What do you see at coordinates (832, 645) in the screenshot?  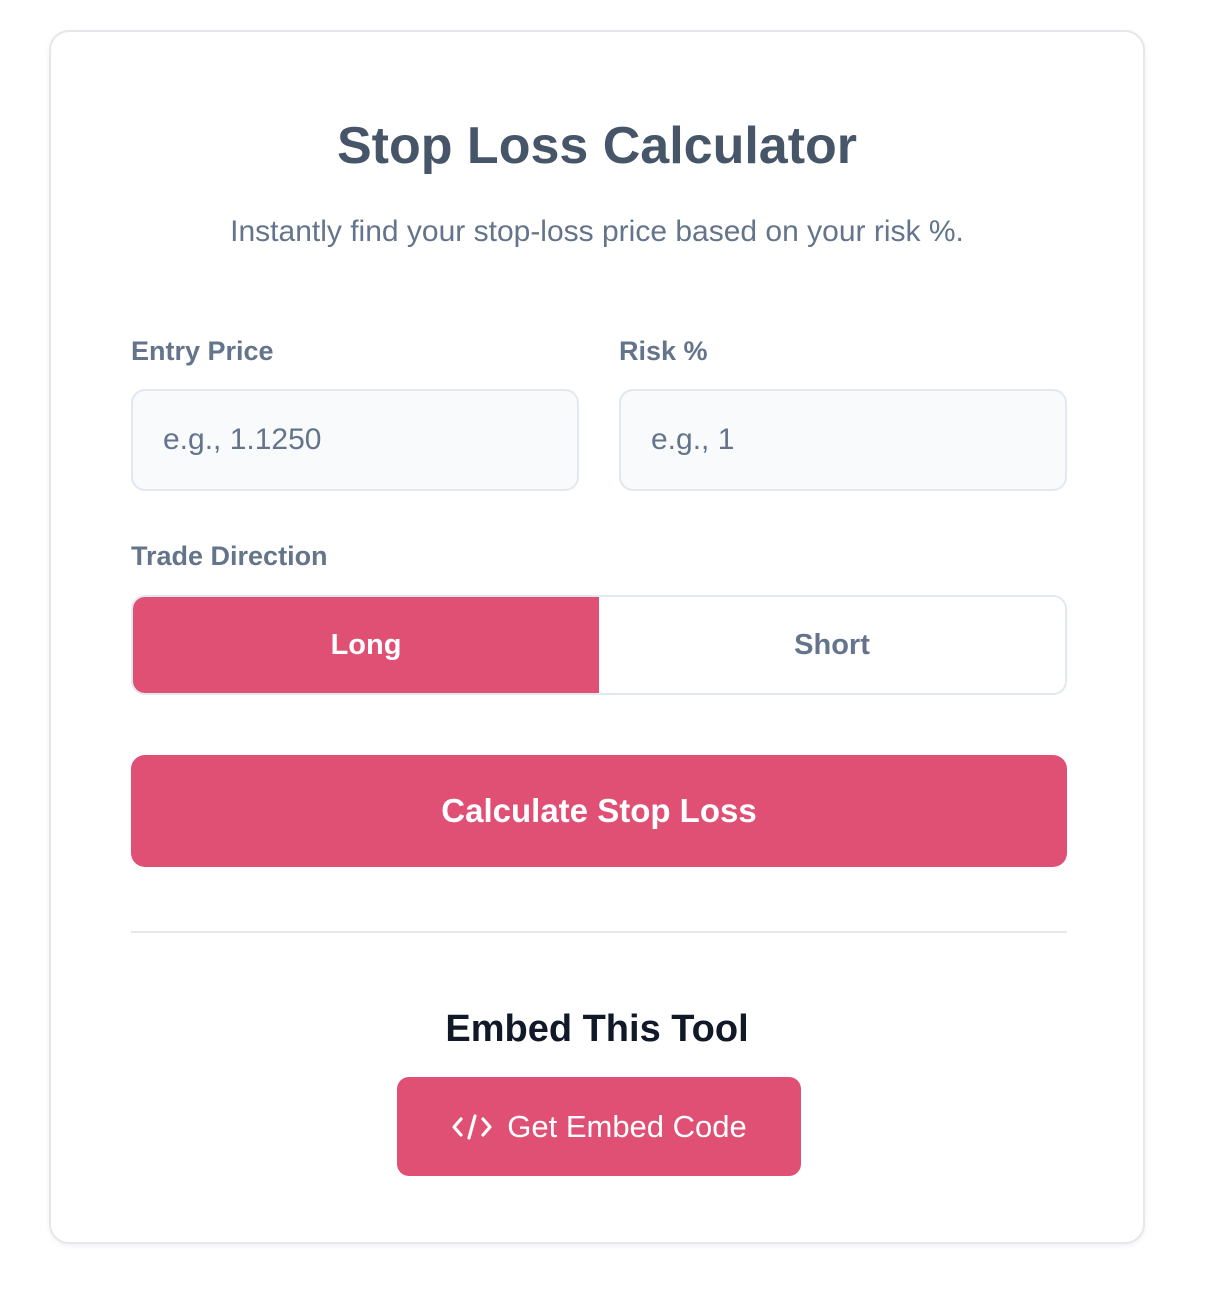 I see `short-button: Short` at bounding box center [832, 645].